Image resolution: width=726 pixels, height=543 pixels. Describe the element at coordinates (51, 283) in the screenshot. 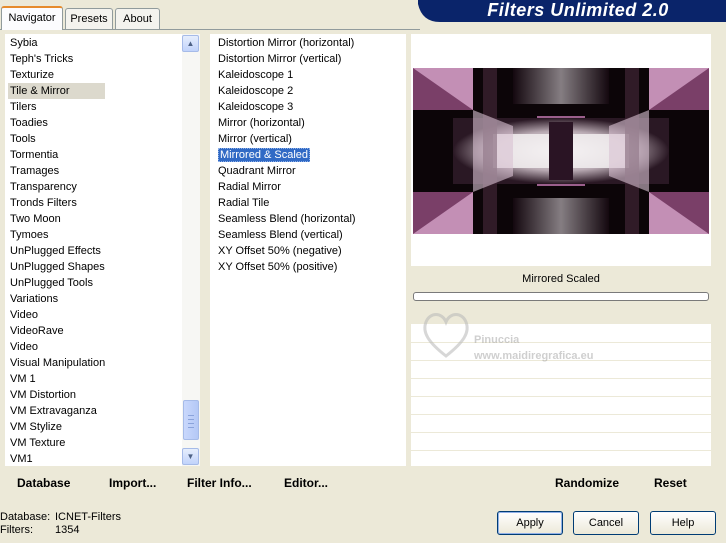

I see `category-item-label: UnPlugged Tools` at that location.